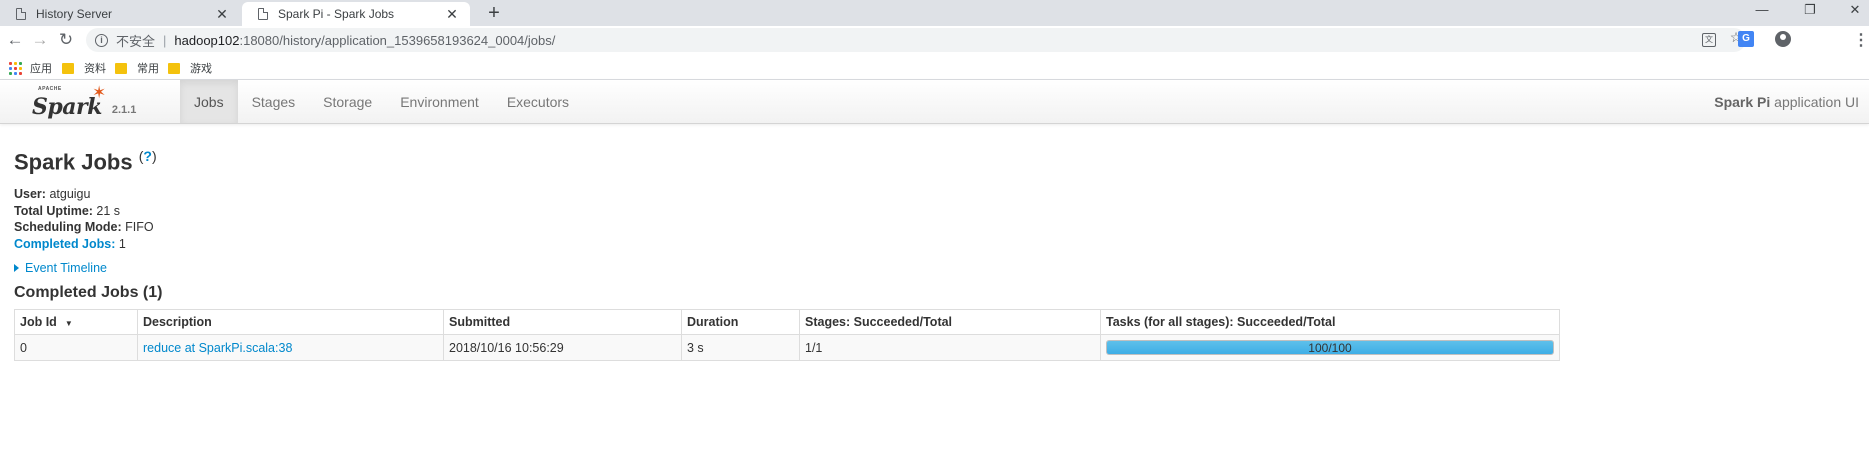  Describe the element at coordinates (73, 162) in the screenshot. I see `page-title-text: Spark Jobs` at that location.